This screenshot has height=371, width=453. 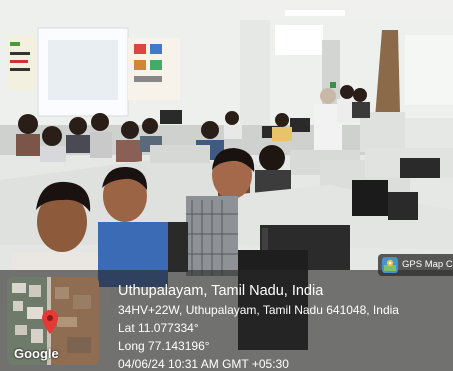 I want to click on map-thumbnail: Google, so click(x=53, y=321).